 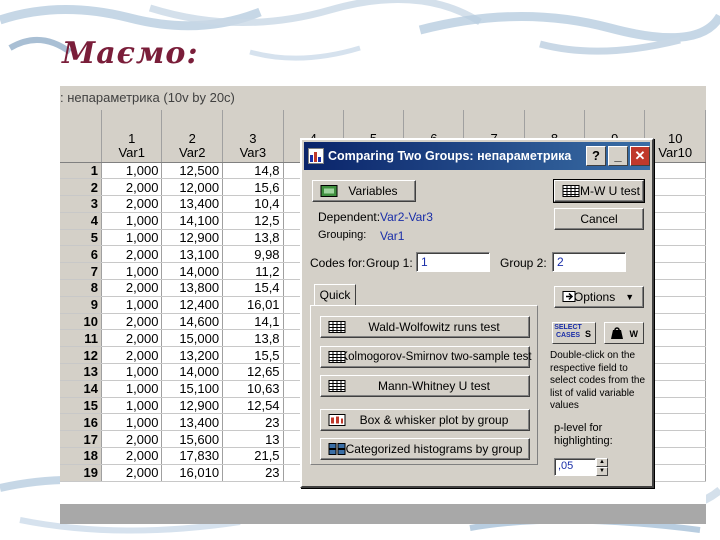 I want to click on help-button: ?, so click(x=596, y=156).